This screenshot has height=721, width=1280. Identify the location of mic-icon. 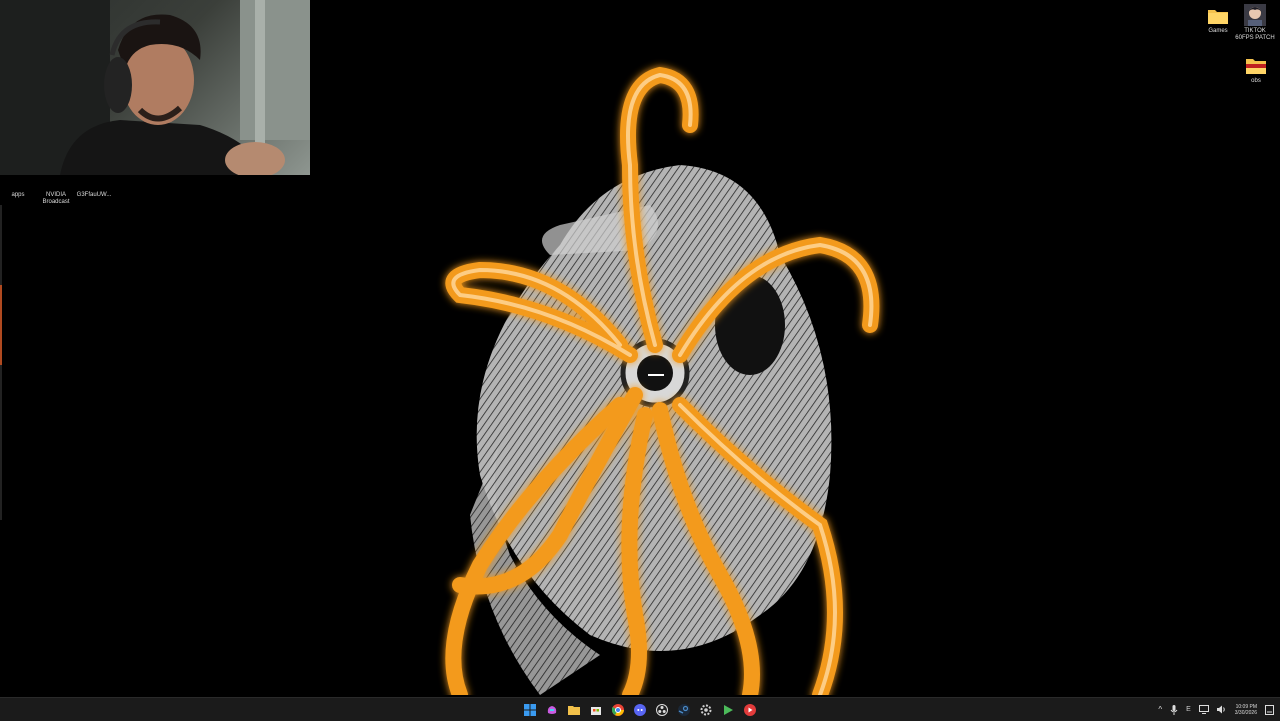
(1174, 709).